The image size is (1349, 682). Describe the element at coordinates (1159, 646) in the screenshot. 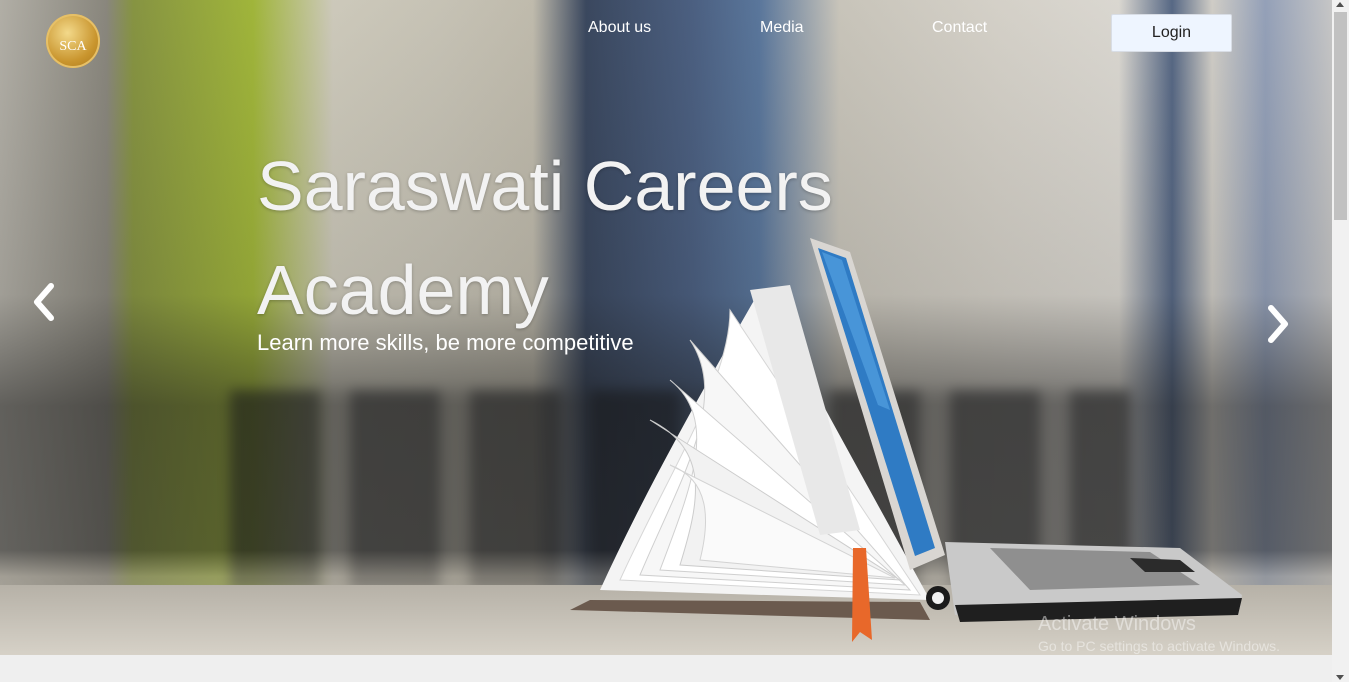

I see `watermark-subtitle: Go to PC settings to activate Windows.` at that location.